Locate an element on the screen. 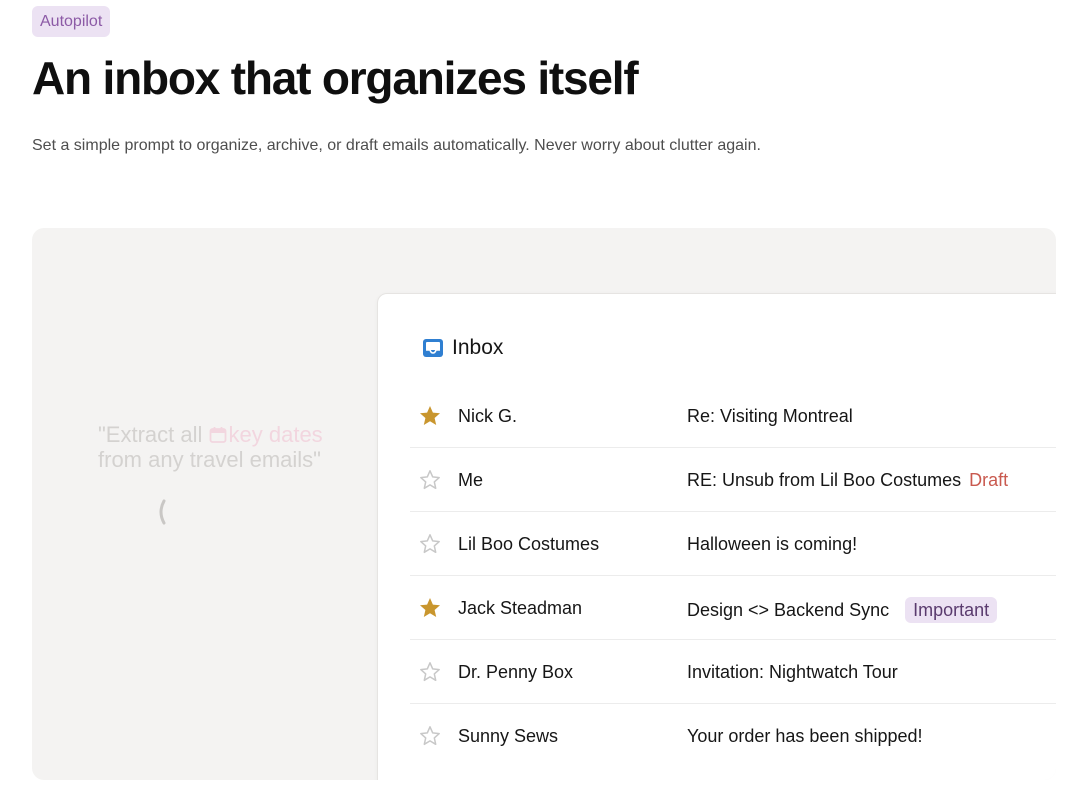 The image size is (1075, 790). email-subject-text: Invitation: Nightwatch Tour is located at coordinates (792, 672).